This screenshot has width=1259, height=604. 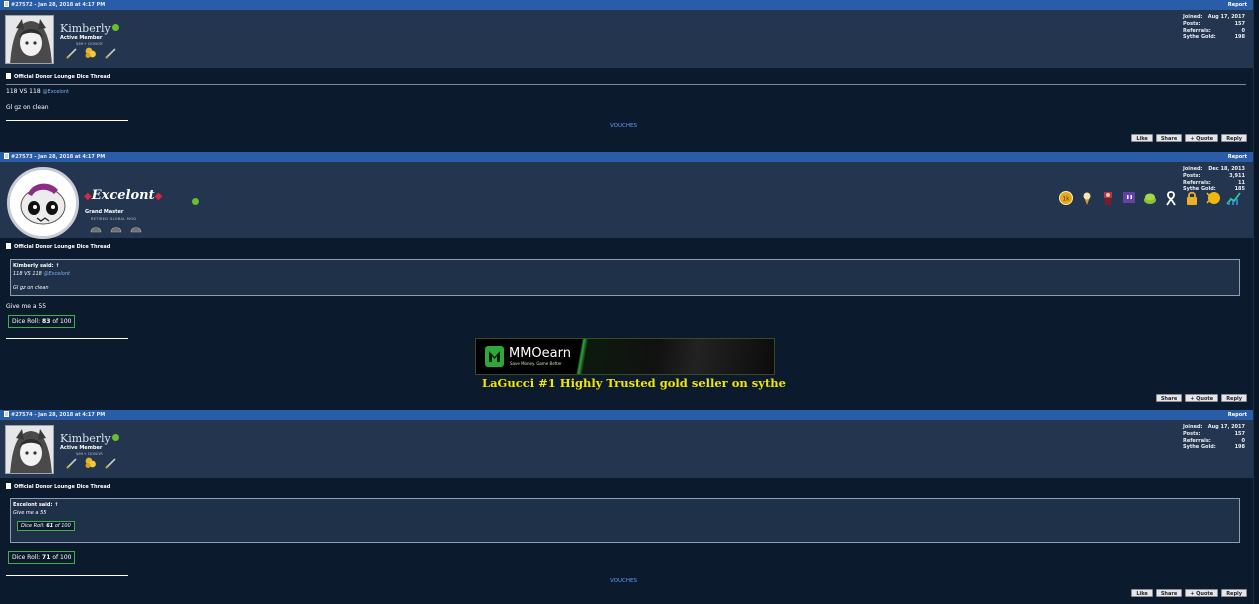 I want to click on stat-value: 11, so click(x=1241, y=182).